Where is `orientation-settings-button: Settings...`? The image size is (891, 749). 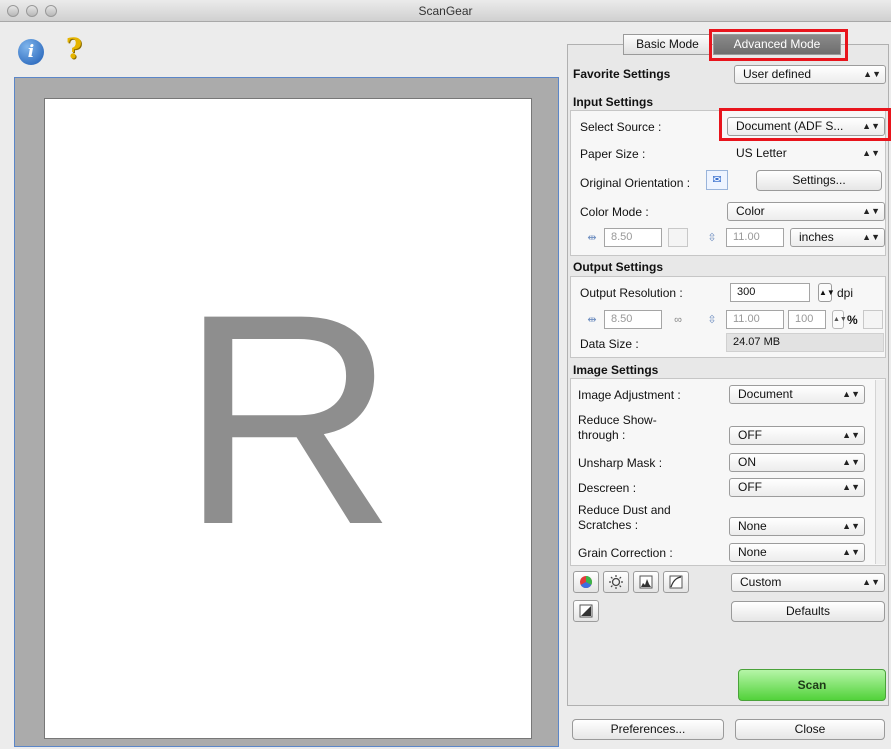 orientation-settings-button: Settings... is located at coordinates (819, 180).